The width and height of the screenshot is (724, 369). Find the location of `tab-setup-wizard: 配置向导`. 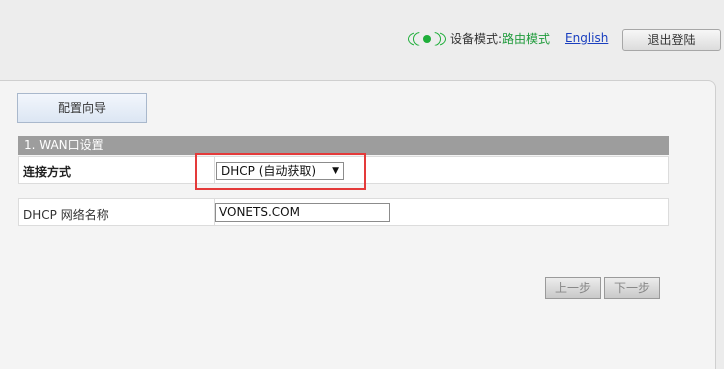

tab-setup-wizard: 配置向导 is located at coordinates (82, 108).